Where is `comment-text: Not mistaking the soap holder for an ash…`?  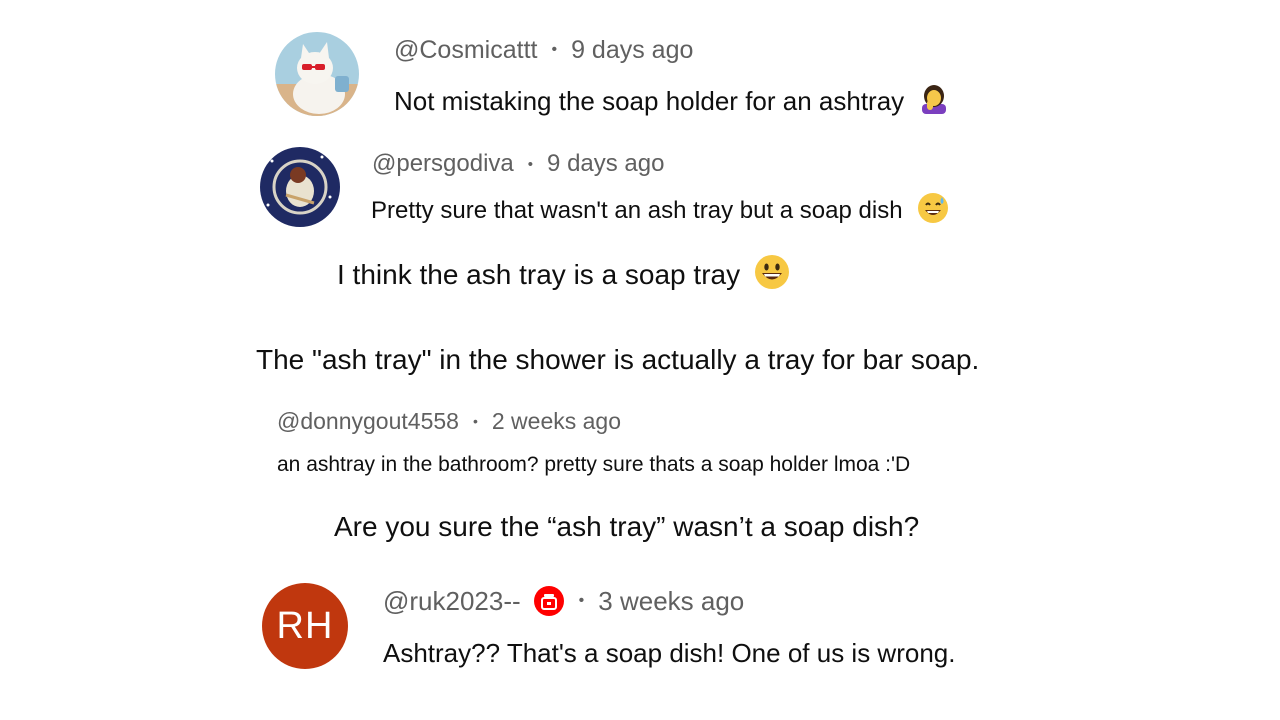
comment-text: Not mistaking the soap holder for an ash… is located at coordinates (672, 101).